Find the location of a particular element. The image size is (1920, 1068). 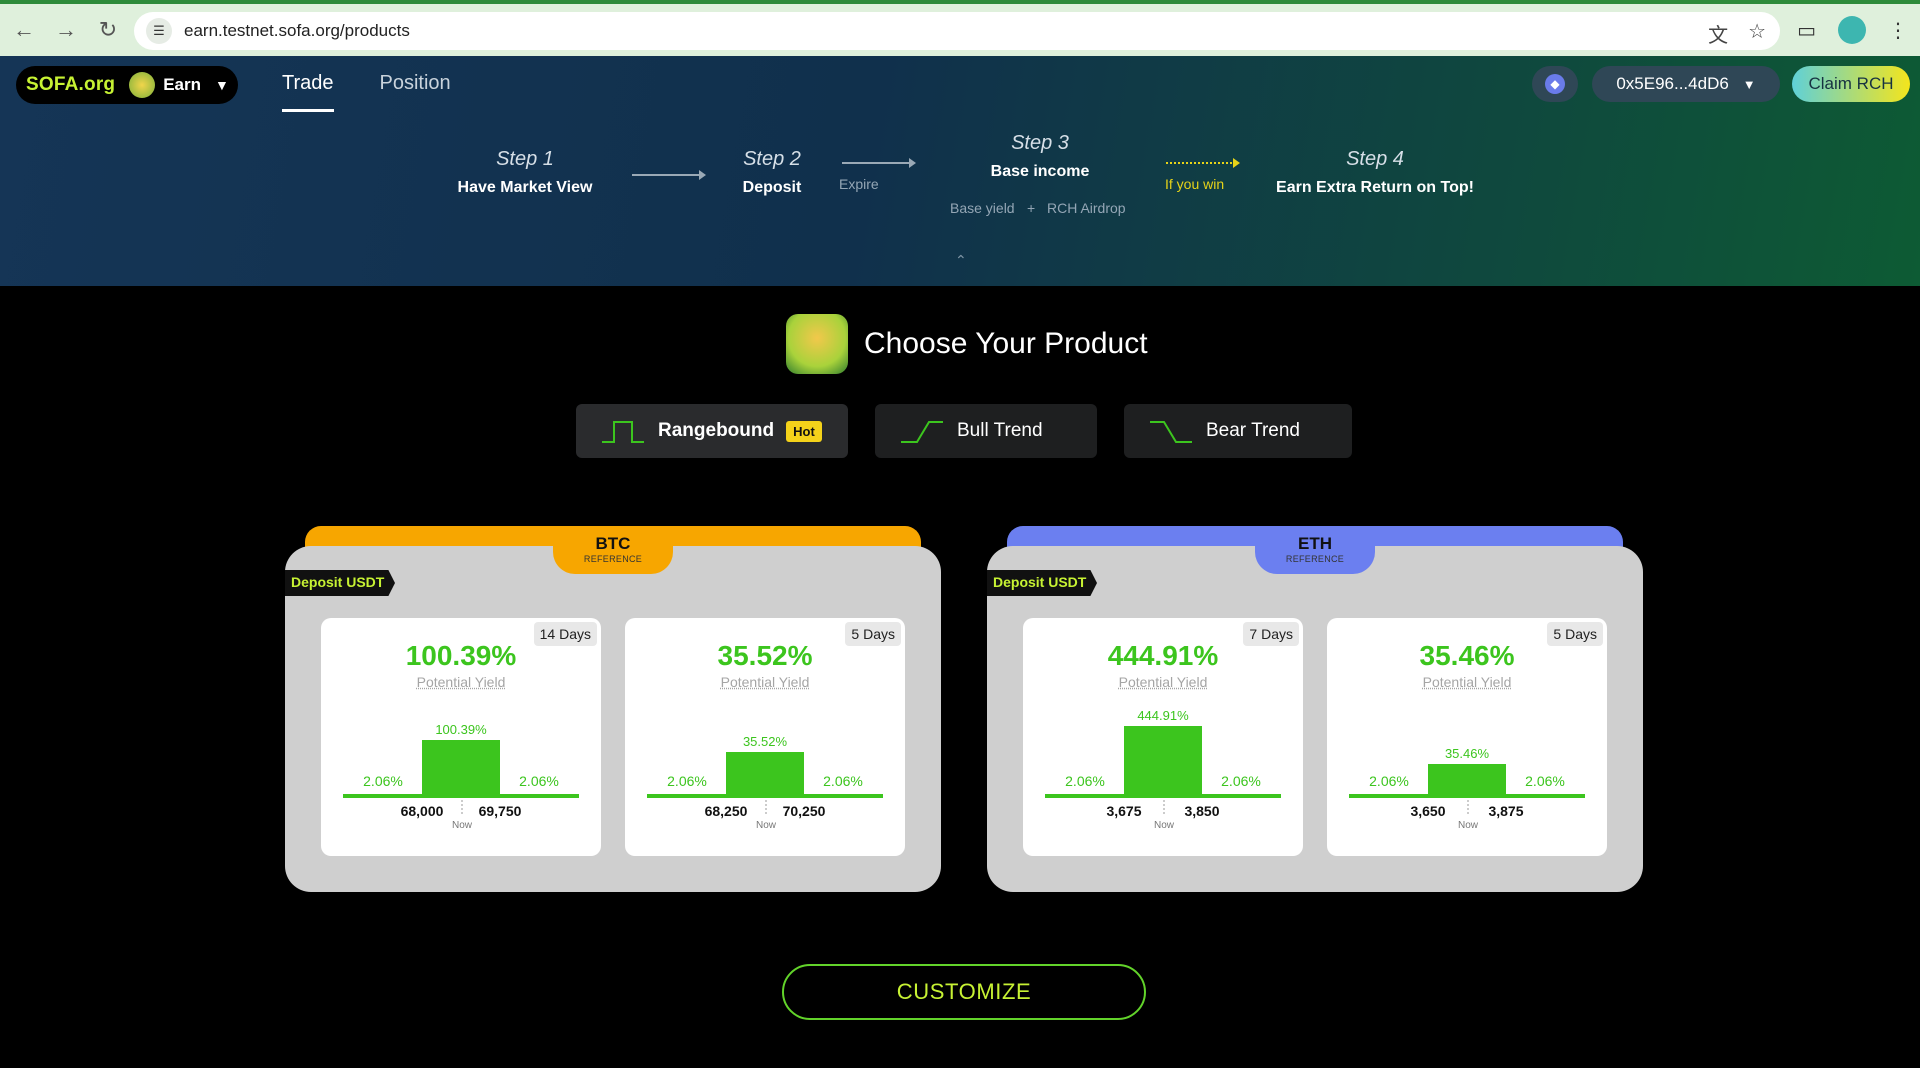

range-low: 68,000 is located at coordinates (422, 811).